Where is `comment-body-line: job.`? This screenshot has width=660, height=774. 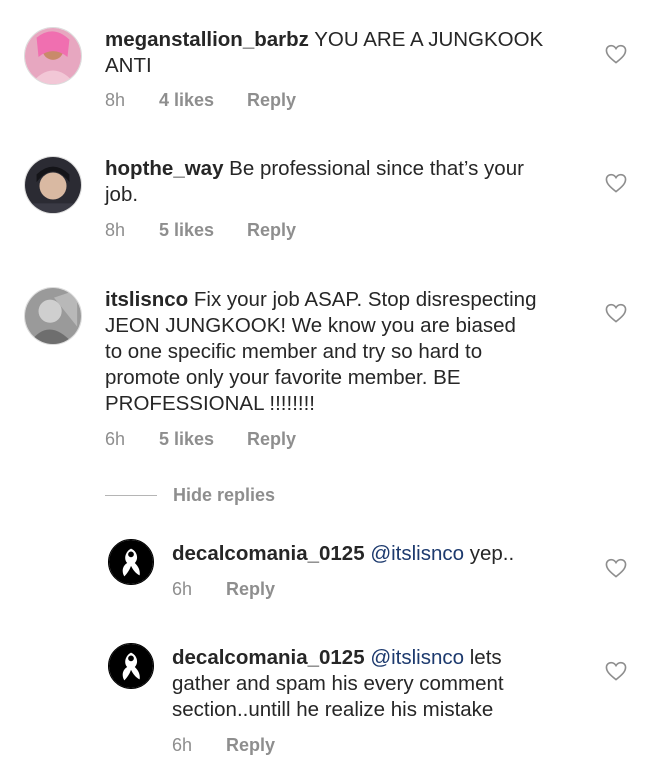
comment-body-line: job. is located at coordinates (122, 194).